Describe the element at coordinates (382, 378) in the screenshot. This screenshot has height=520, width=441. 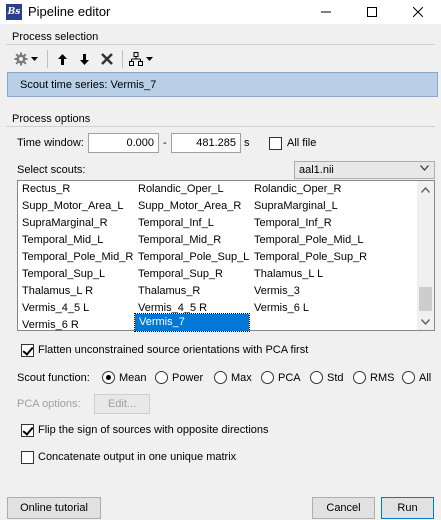
I see `scout-function-rms-label: RMS` at that location.